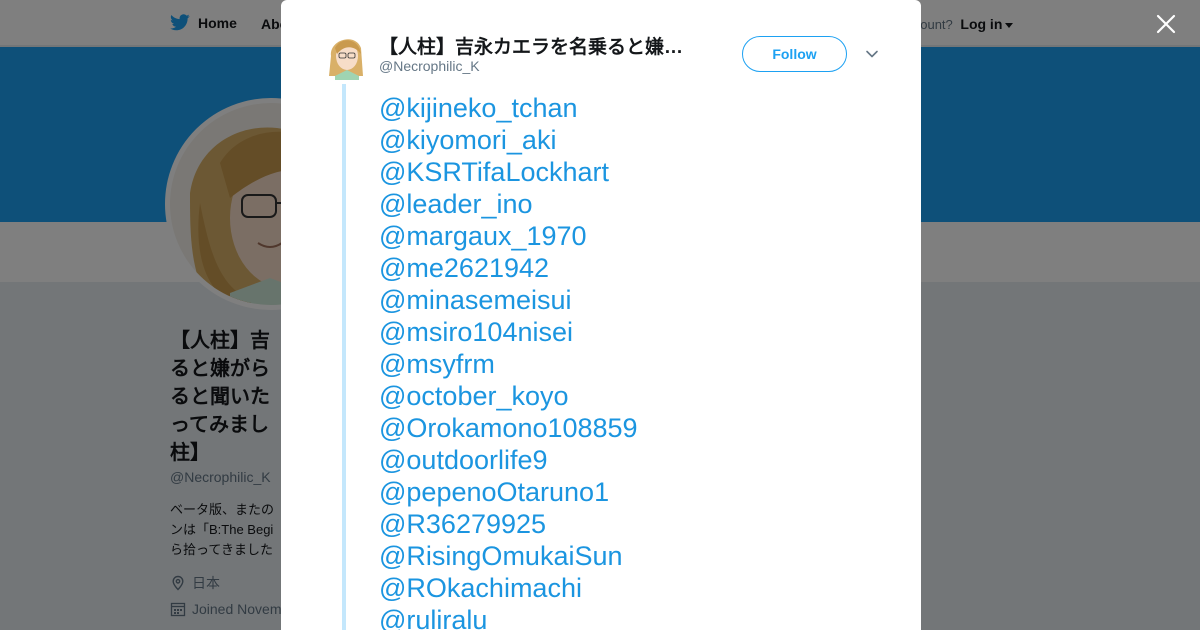 The width and height of the screenshot is (1200, 630). I want to click on mention-link: @KSRTifaLockhart, so click(508, 172).